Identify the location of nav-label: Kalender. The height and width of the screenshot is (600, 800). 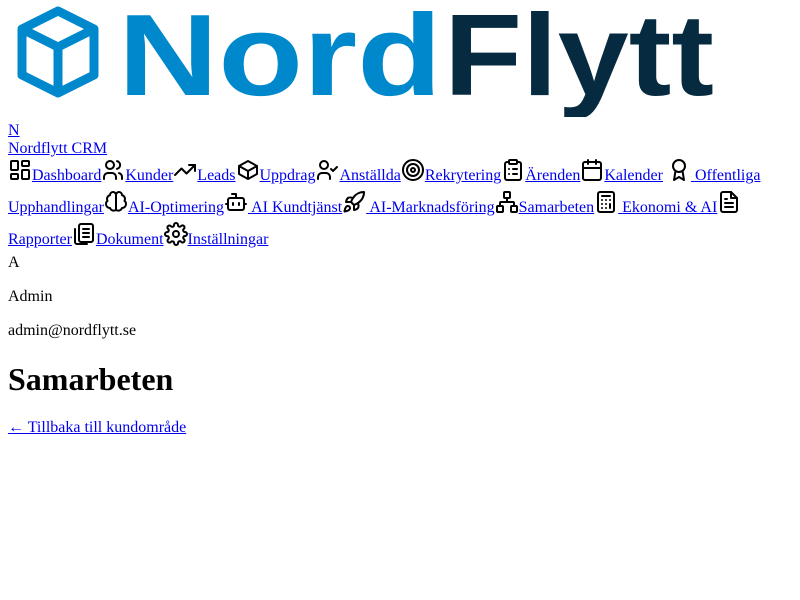
(633, 175).